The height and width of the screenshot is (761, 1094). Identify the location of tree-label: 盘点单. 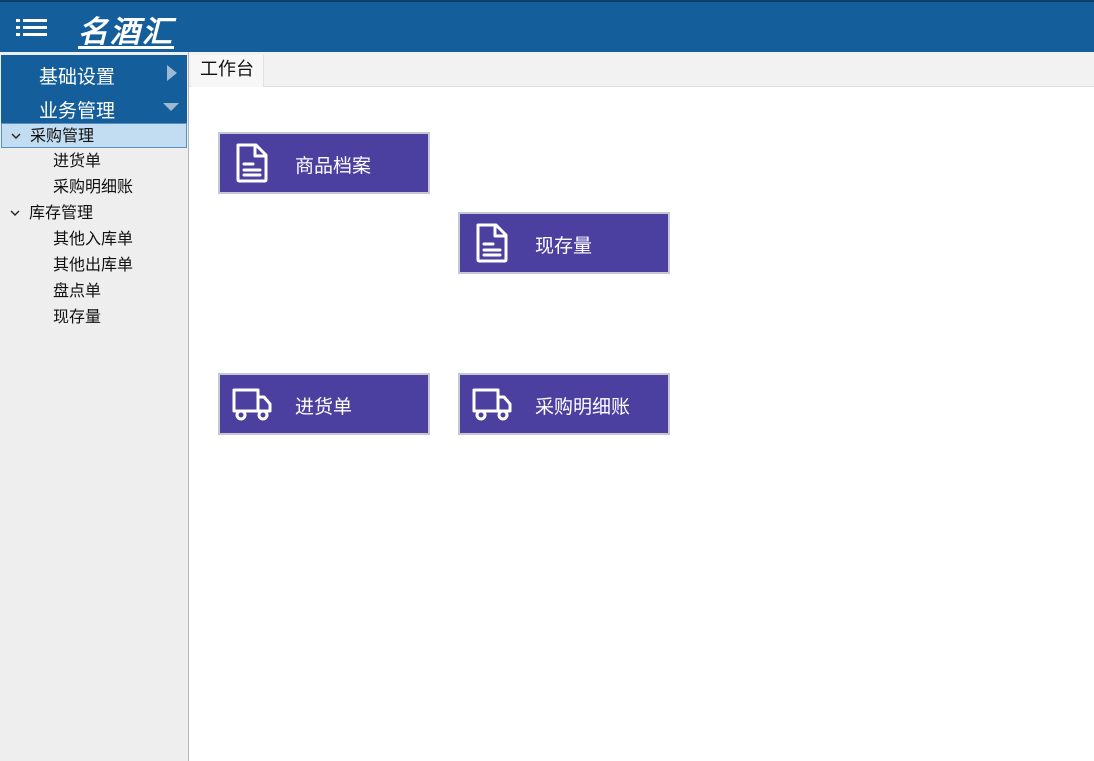
(77, 290).